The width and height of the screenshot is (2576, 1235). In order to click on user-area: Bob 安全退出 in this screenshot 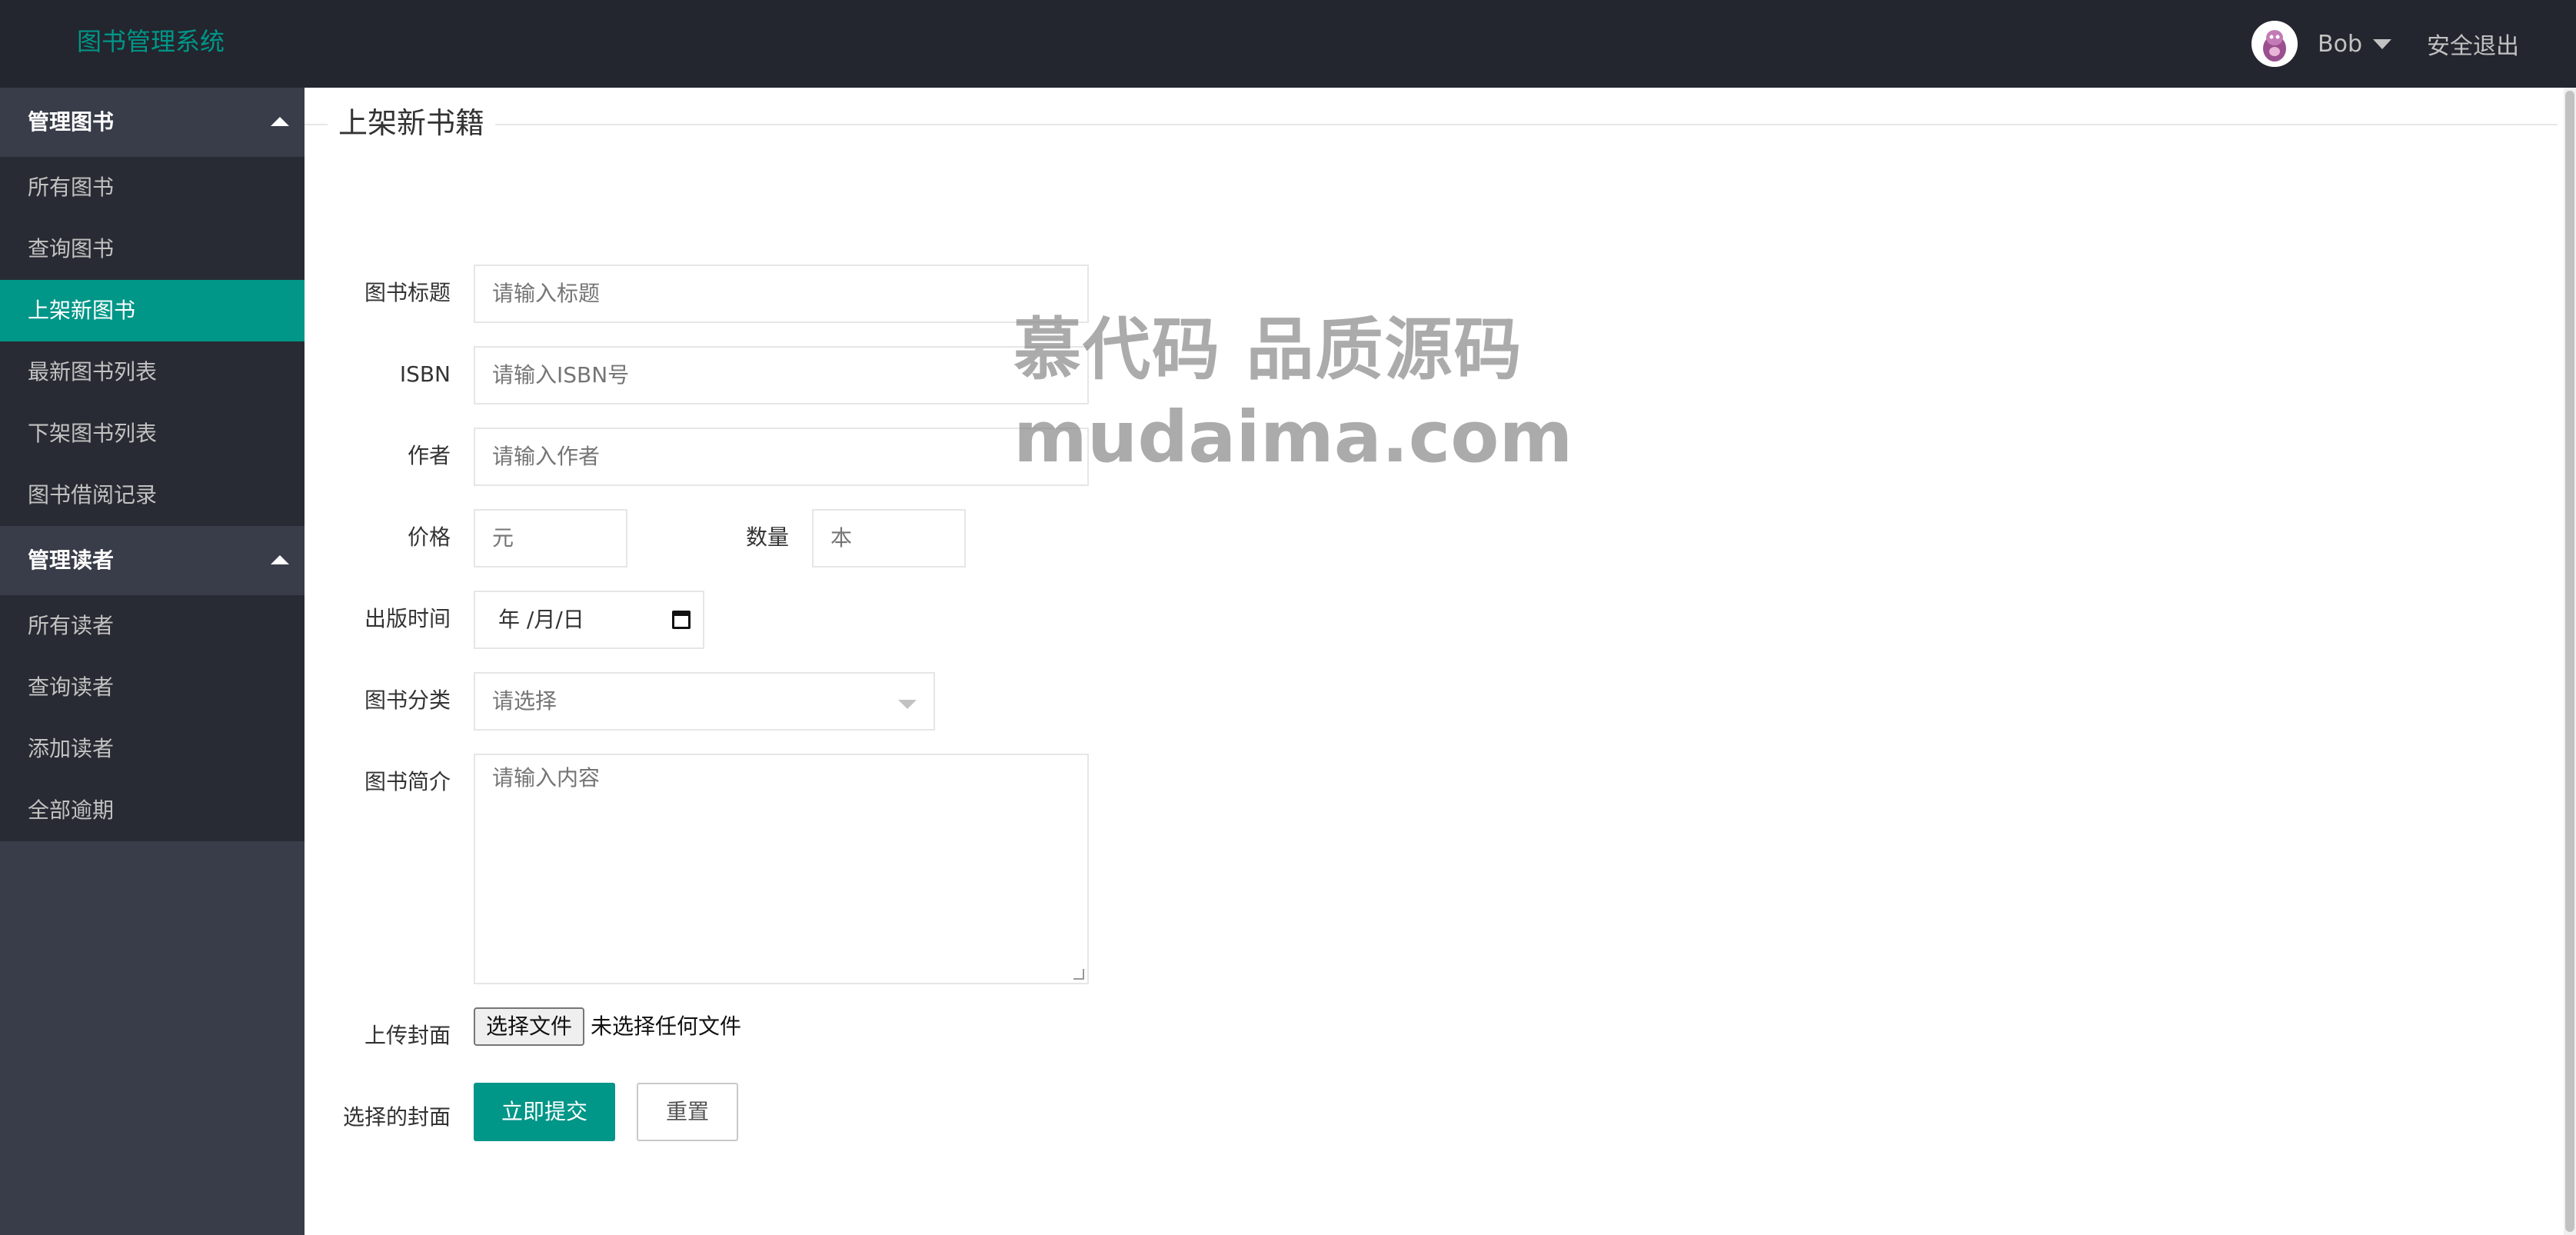, I will do `click(2385, 44)`.